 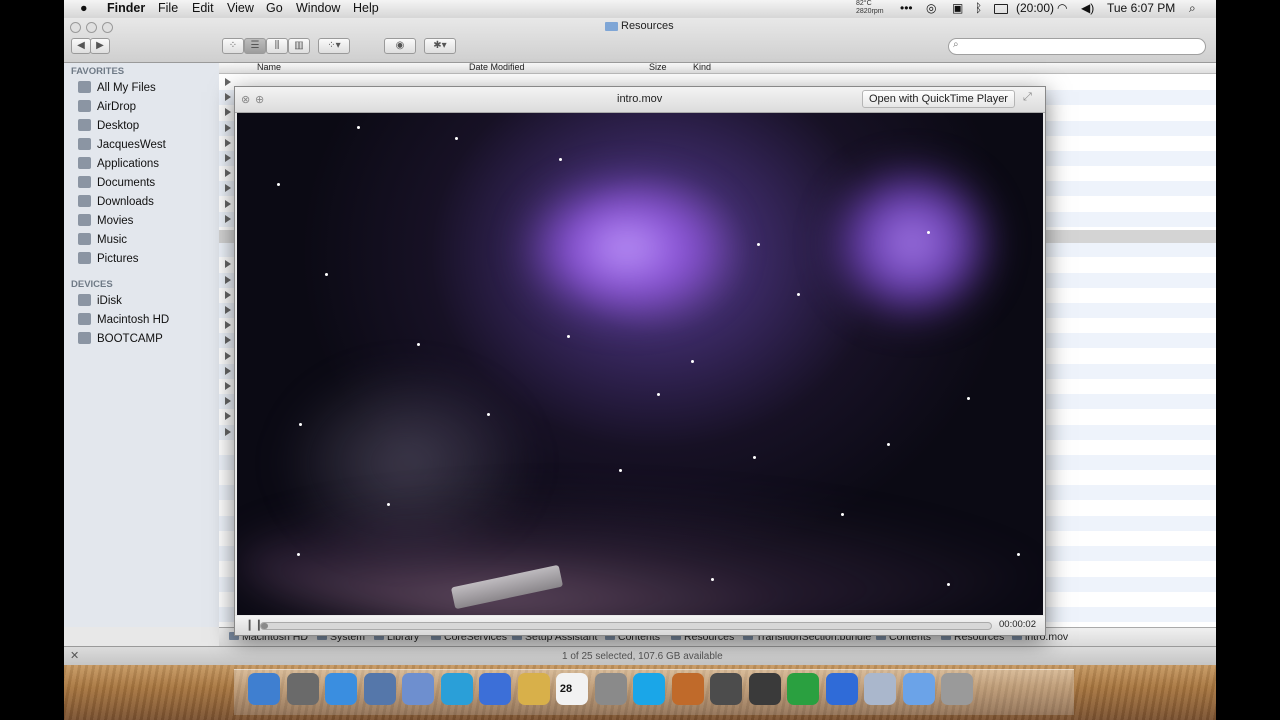 I want to click on back-button: ◀, so click(x=81, y=46).